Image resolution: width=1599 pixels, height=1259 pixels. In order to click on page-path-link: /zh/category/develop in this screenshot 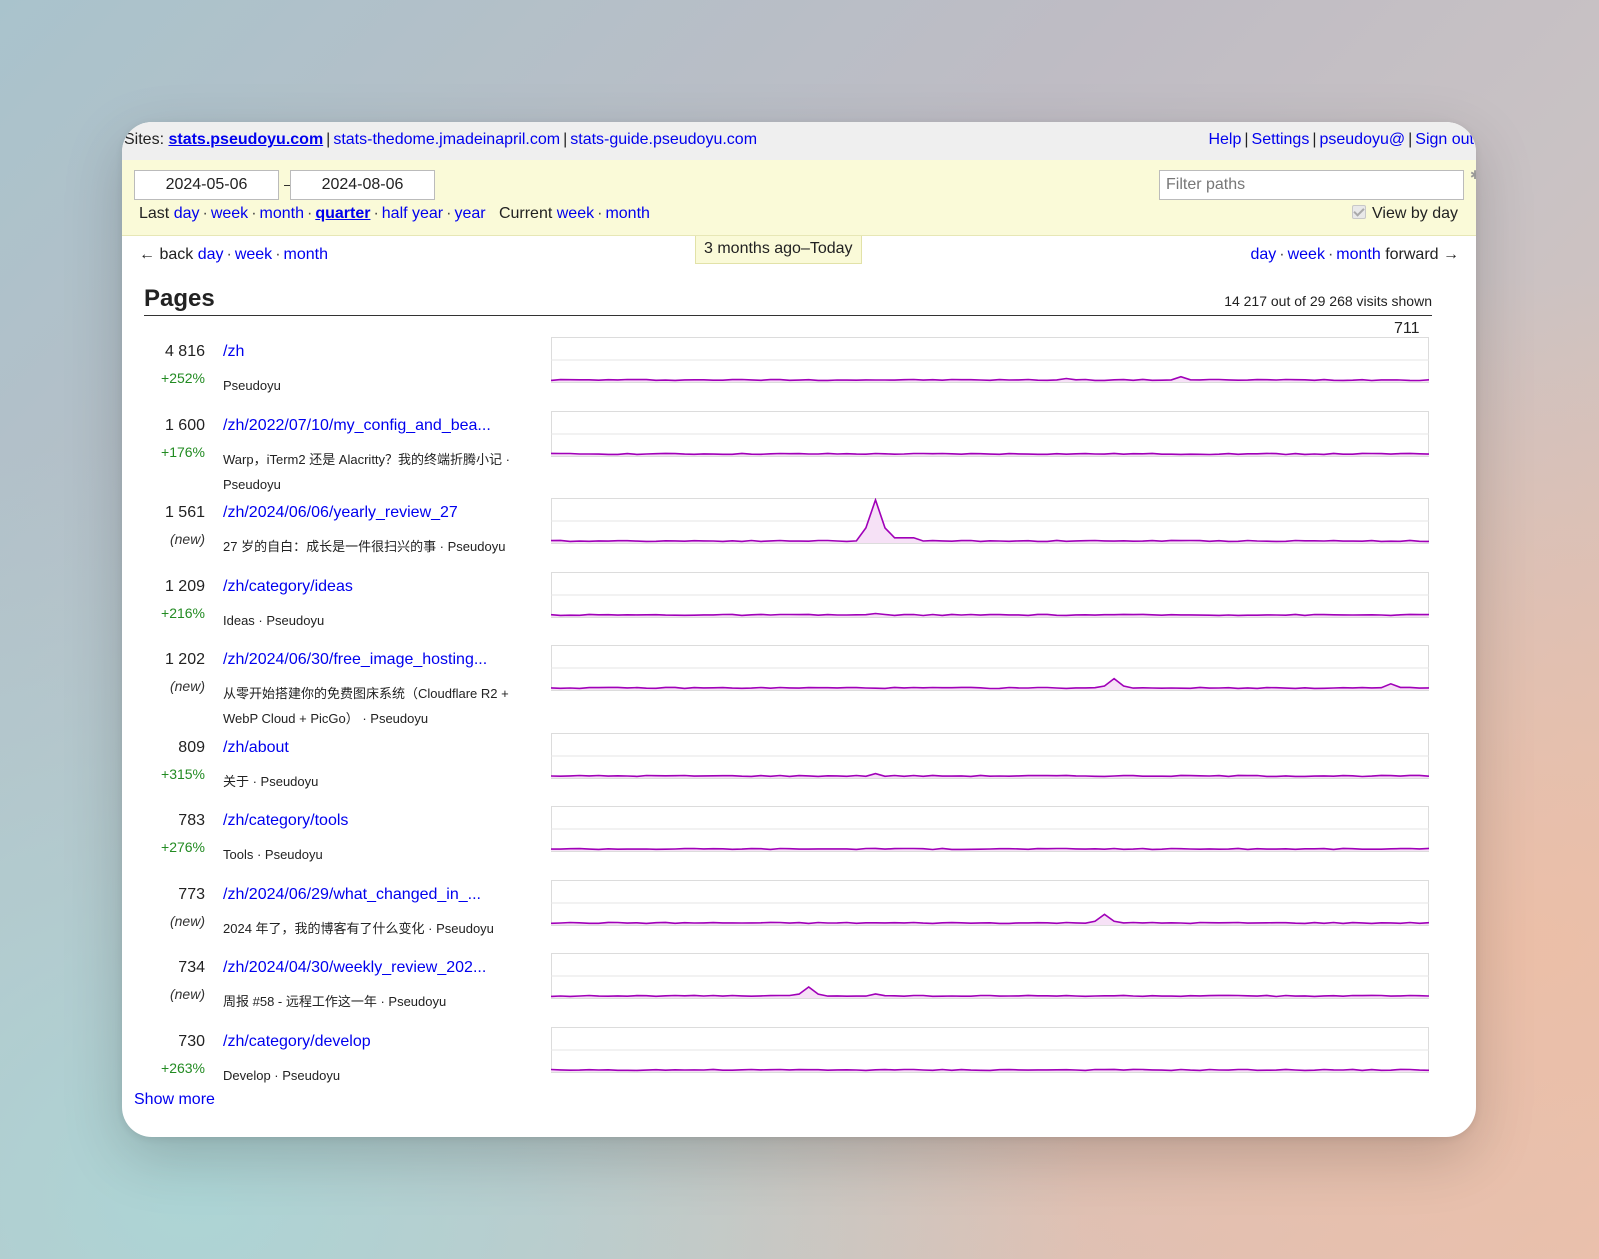, I will do `click(297, 1042)`.